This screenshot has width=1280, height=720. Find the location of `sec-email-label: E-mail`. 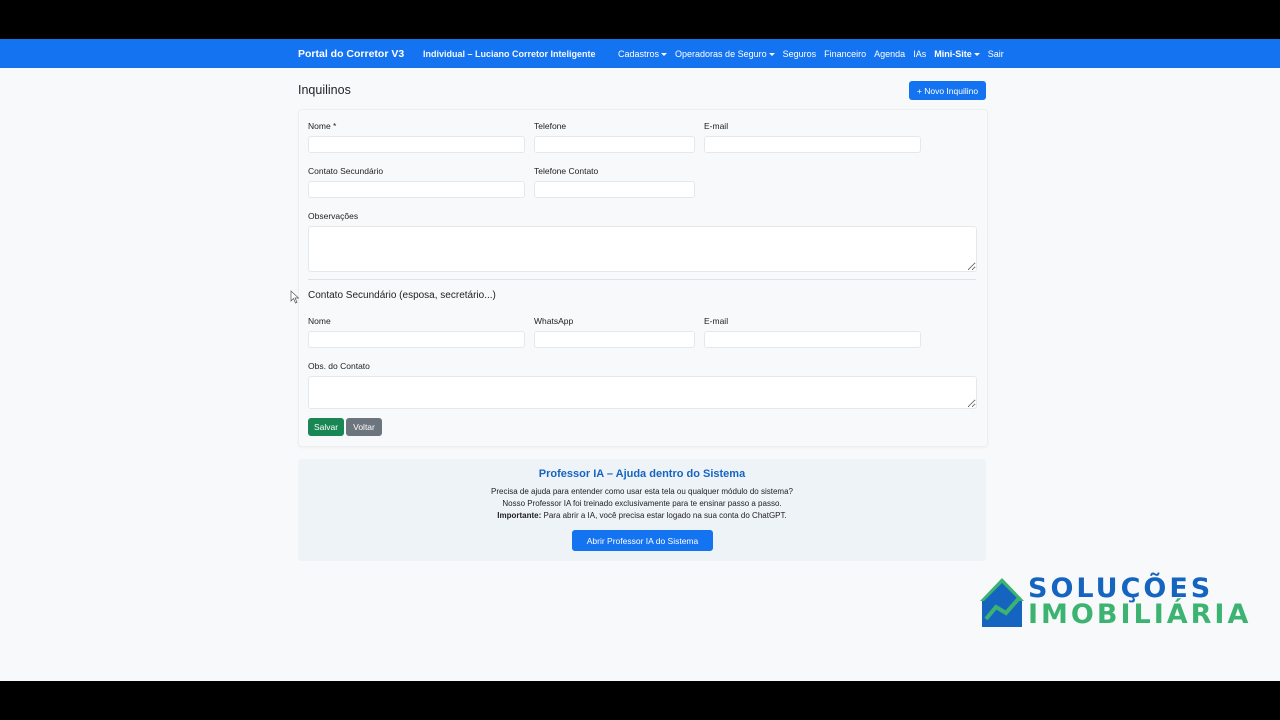

sec-email-label: E-mail is located at coordinates (716, 321).